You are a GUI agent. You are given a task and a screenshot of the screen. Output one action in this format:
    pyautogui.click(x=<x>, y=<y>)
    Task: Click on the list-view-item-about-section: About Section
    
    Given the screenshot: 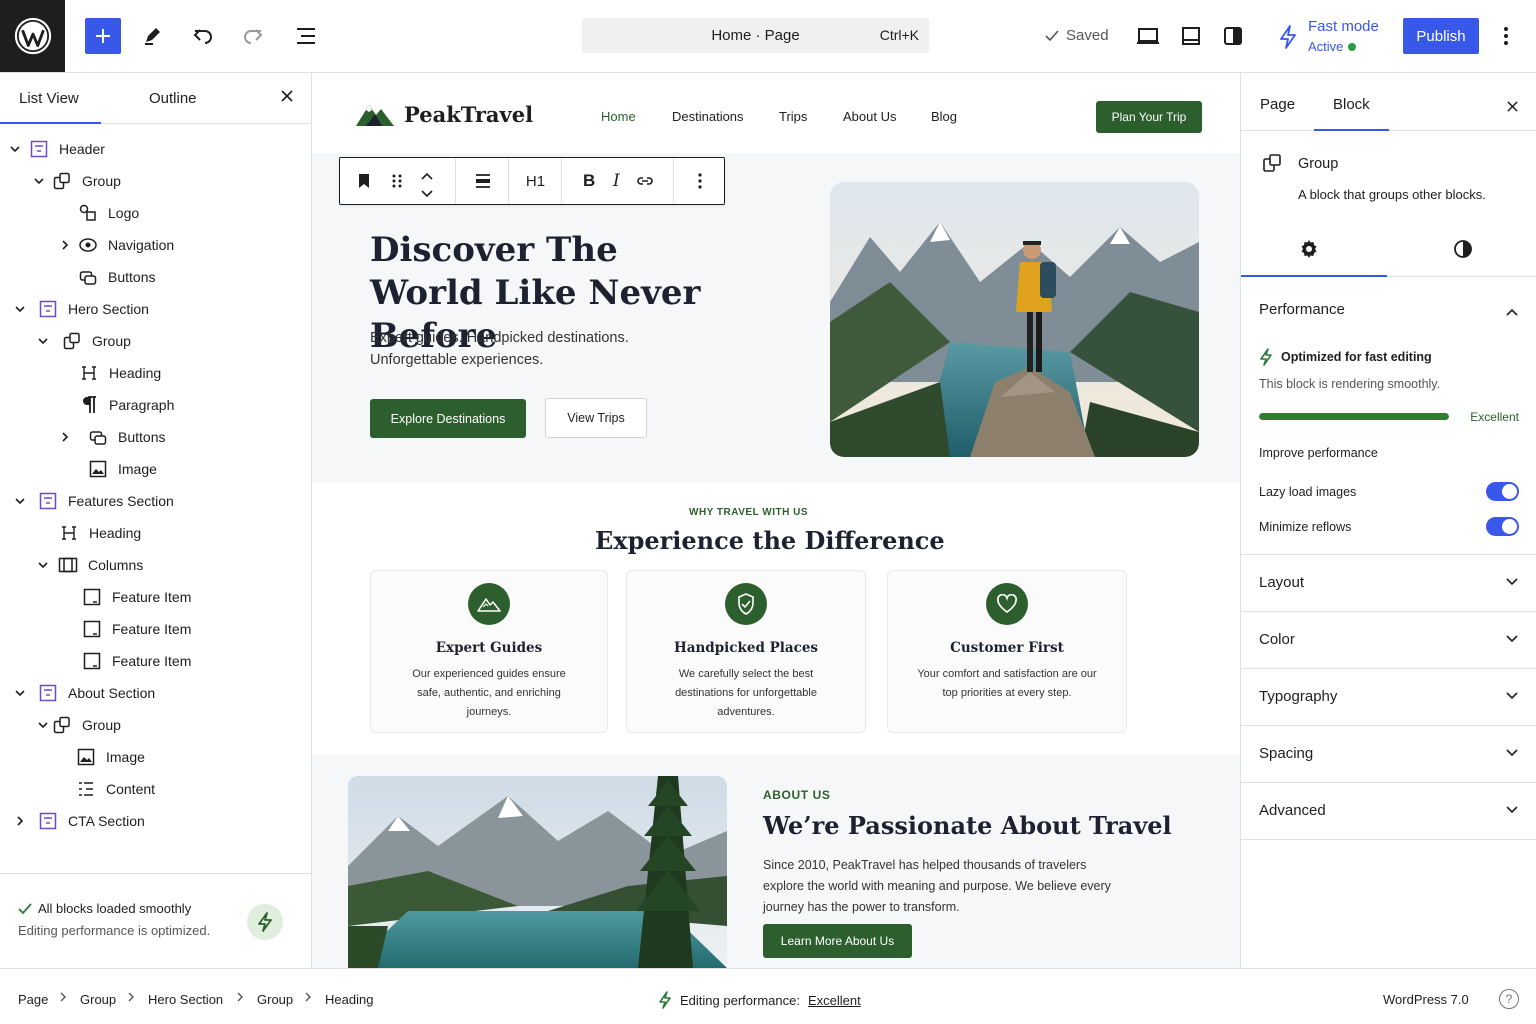 What is the action you would take?
    pyautogui.click(x=155, y=693)
    